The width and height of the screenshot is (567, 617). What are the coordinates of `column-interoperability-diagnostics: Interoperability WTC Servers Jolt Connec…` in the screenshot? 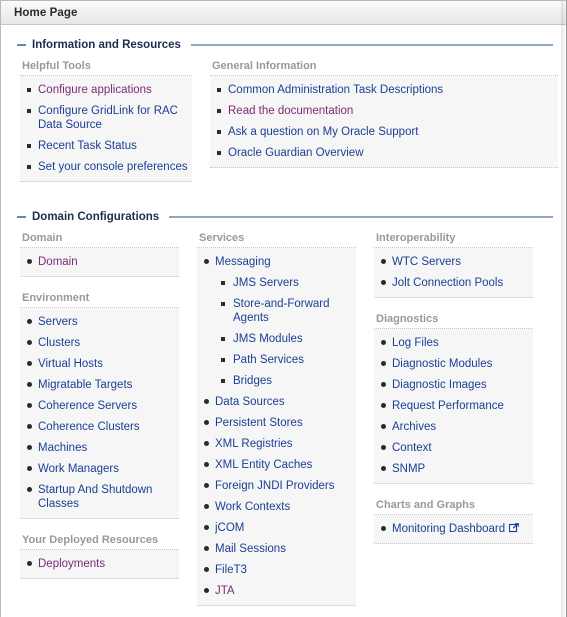 It's located at (453, 395).